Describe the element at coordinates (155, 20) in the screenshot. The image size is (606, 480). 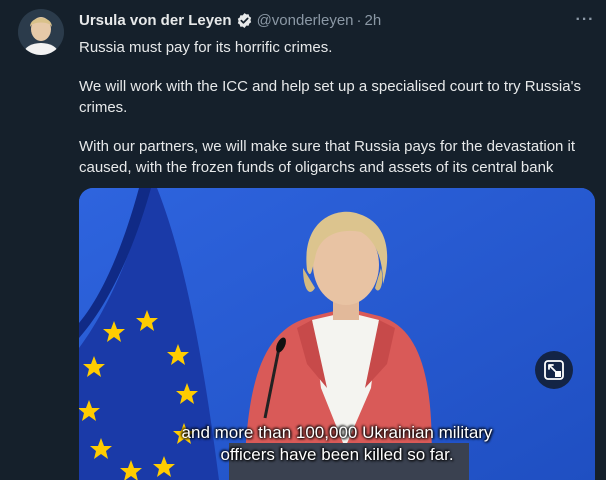
I see `author-name: Ursula von der Leyen` at that location.